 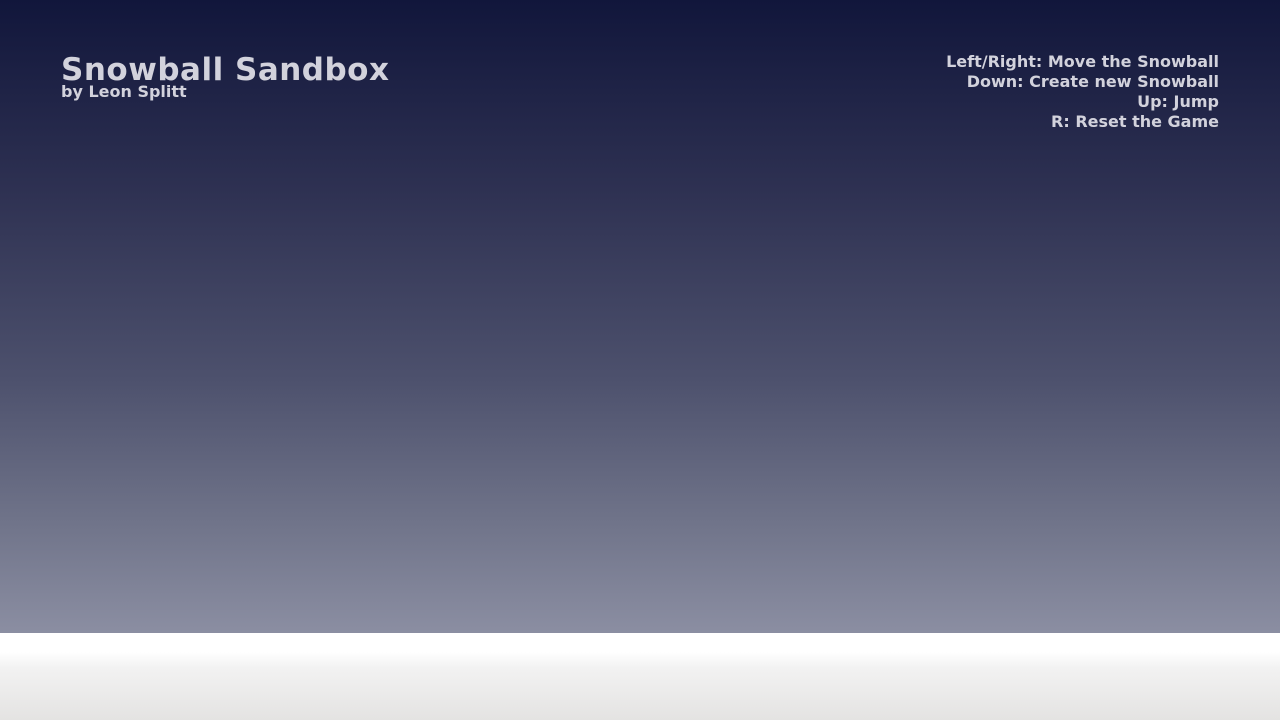 What do you see at coordinates (640, 676) in the screenshot?
I see `snow-ground` at bounding box center [640, 676].